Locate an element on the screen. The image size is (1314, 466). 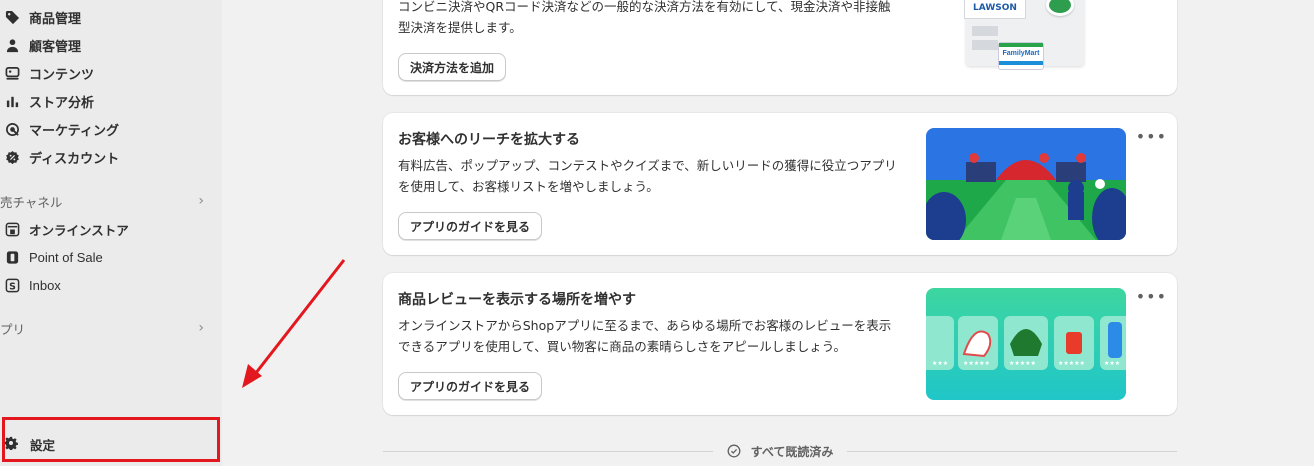
sidebar-item-content: コンテンツ is located at coordinates (49, 73).